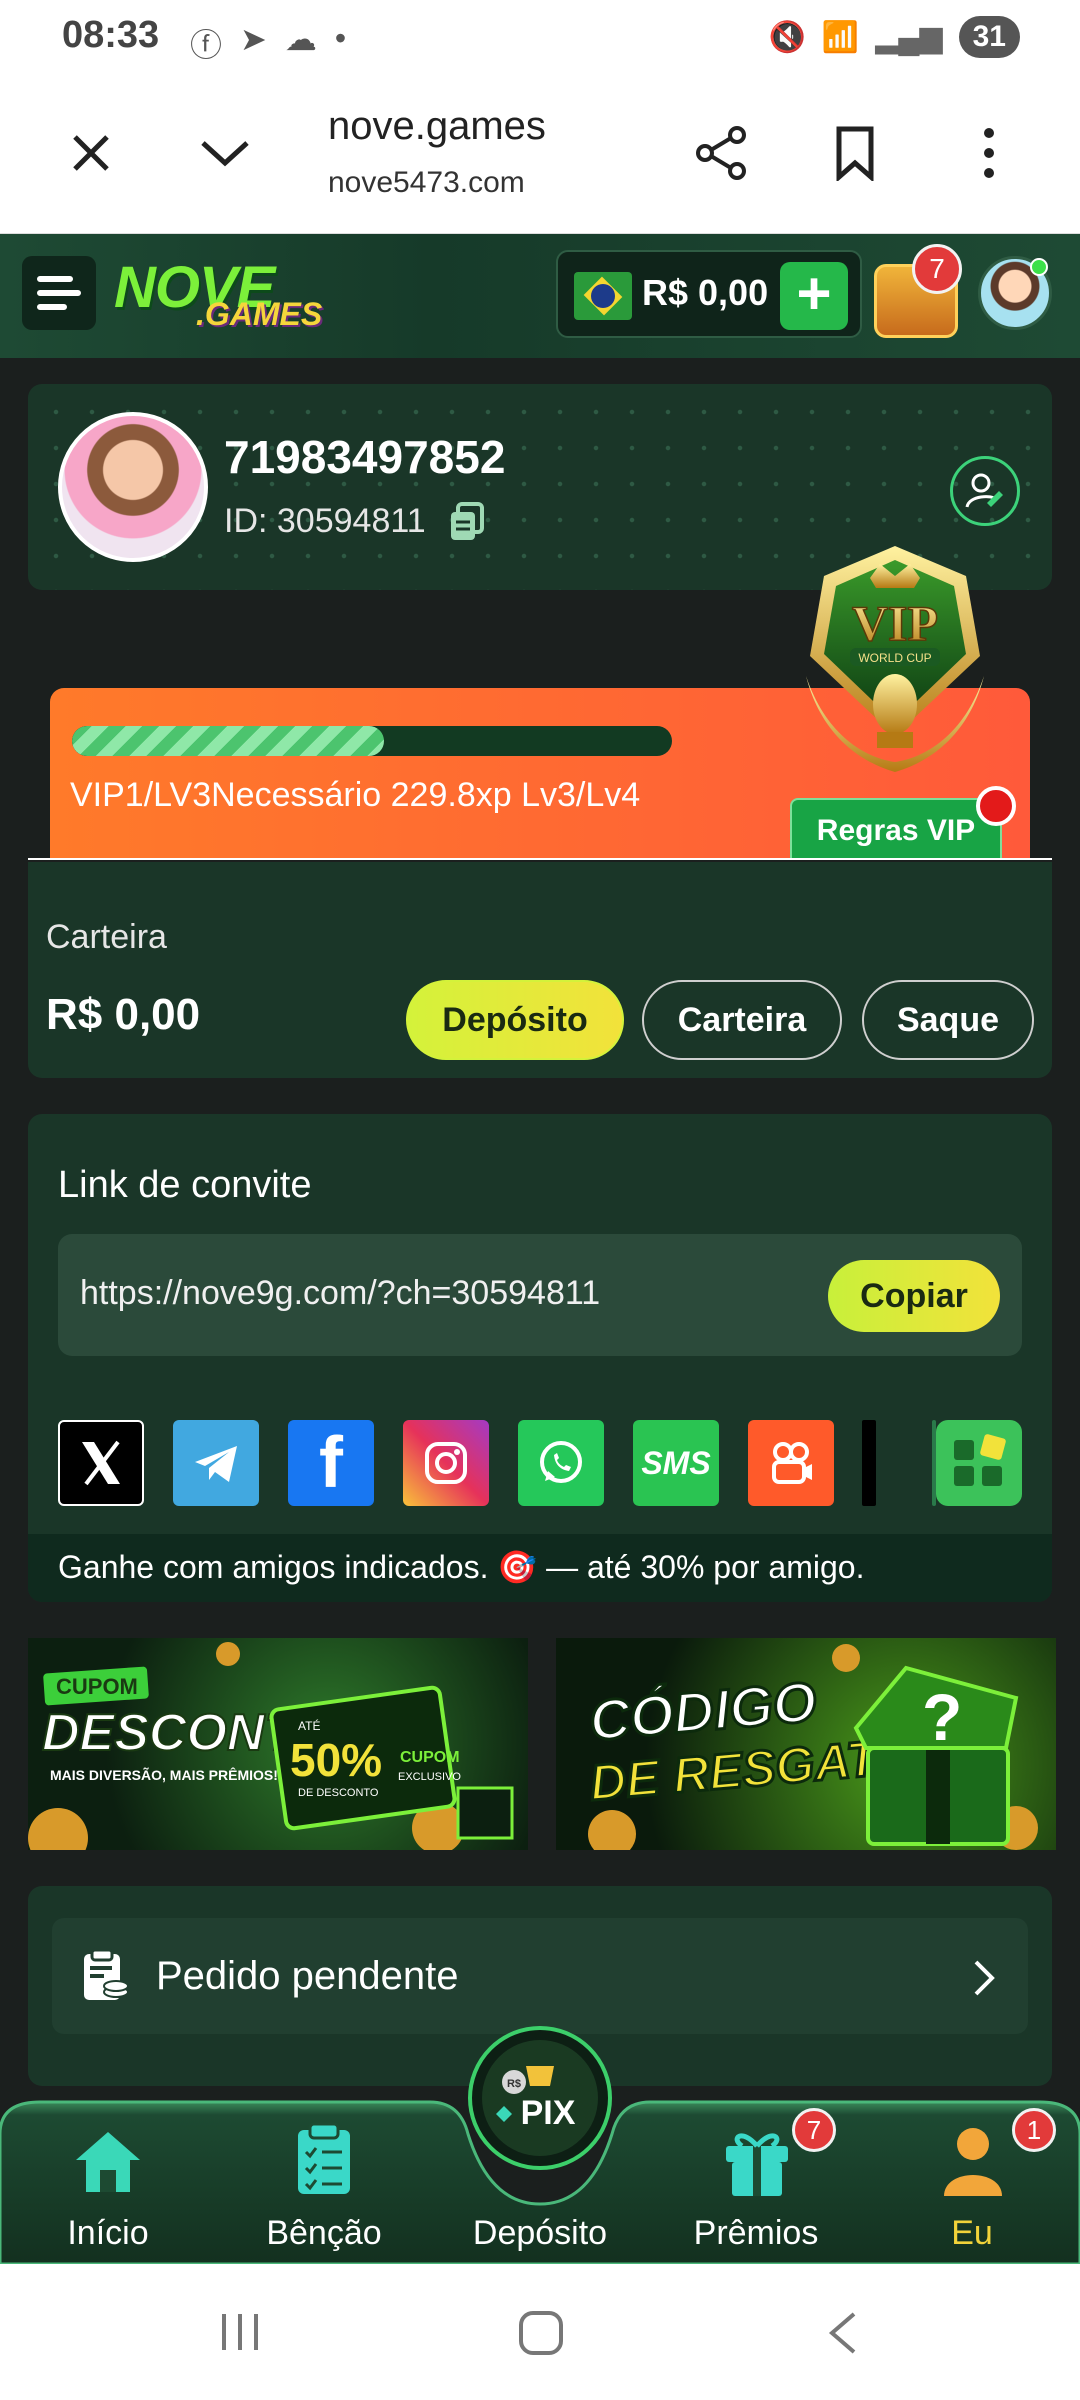  What do you see at coordinates (869, 1463) in the screenshot?
I see `partial-share-icon` at bounding box center [869, 1463].